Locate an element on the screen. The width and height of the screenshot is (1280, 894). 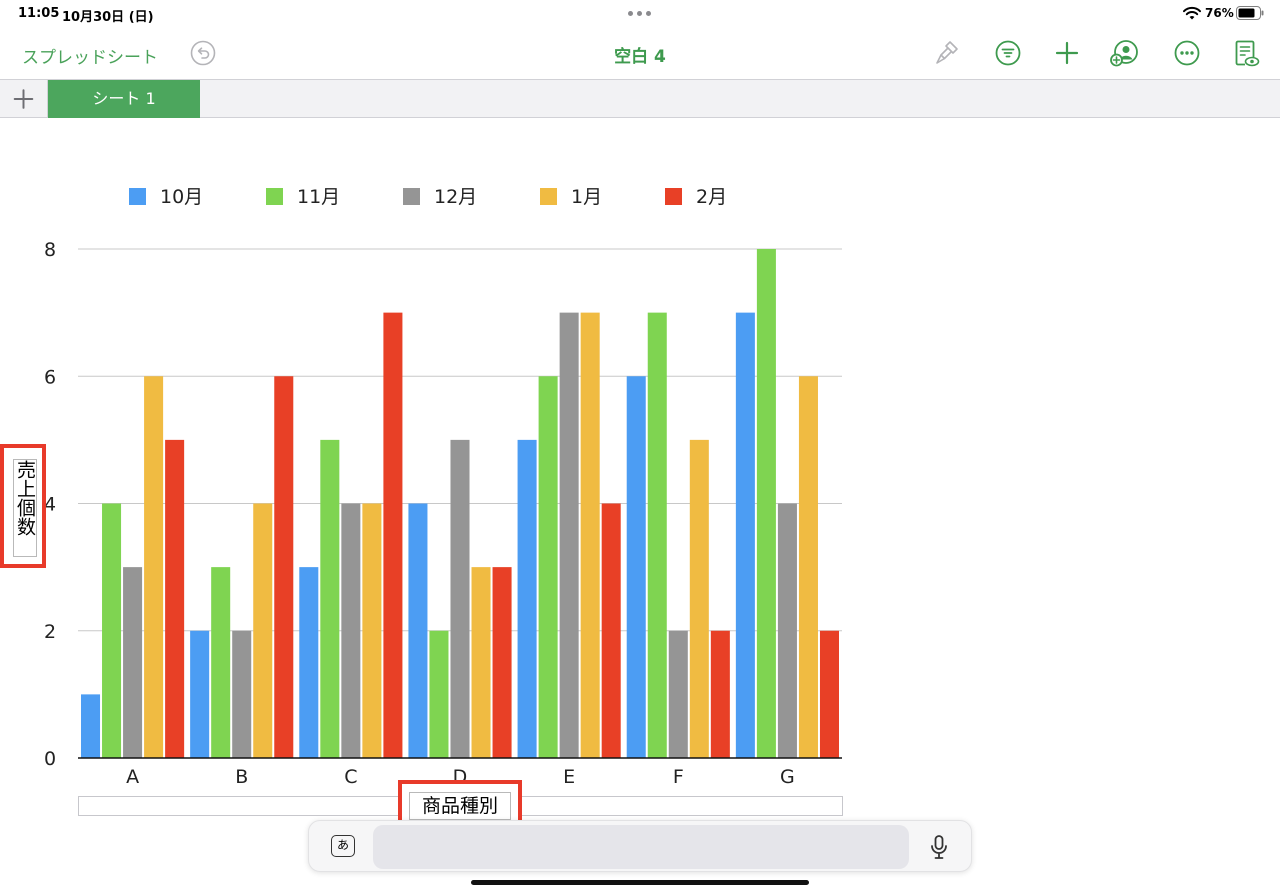
bar-A-1月 is located at coordinates (154, 567).